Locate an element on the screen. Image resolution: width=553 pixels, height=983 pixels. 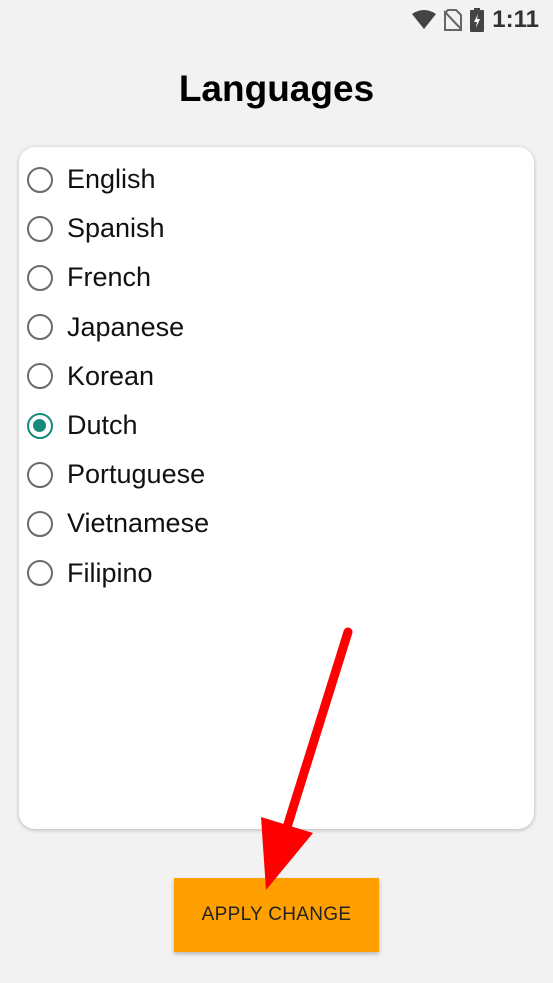
language-option-label: English is located at coordinates (111, 179).